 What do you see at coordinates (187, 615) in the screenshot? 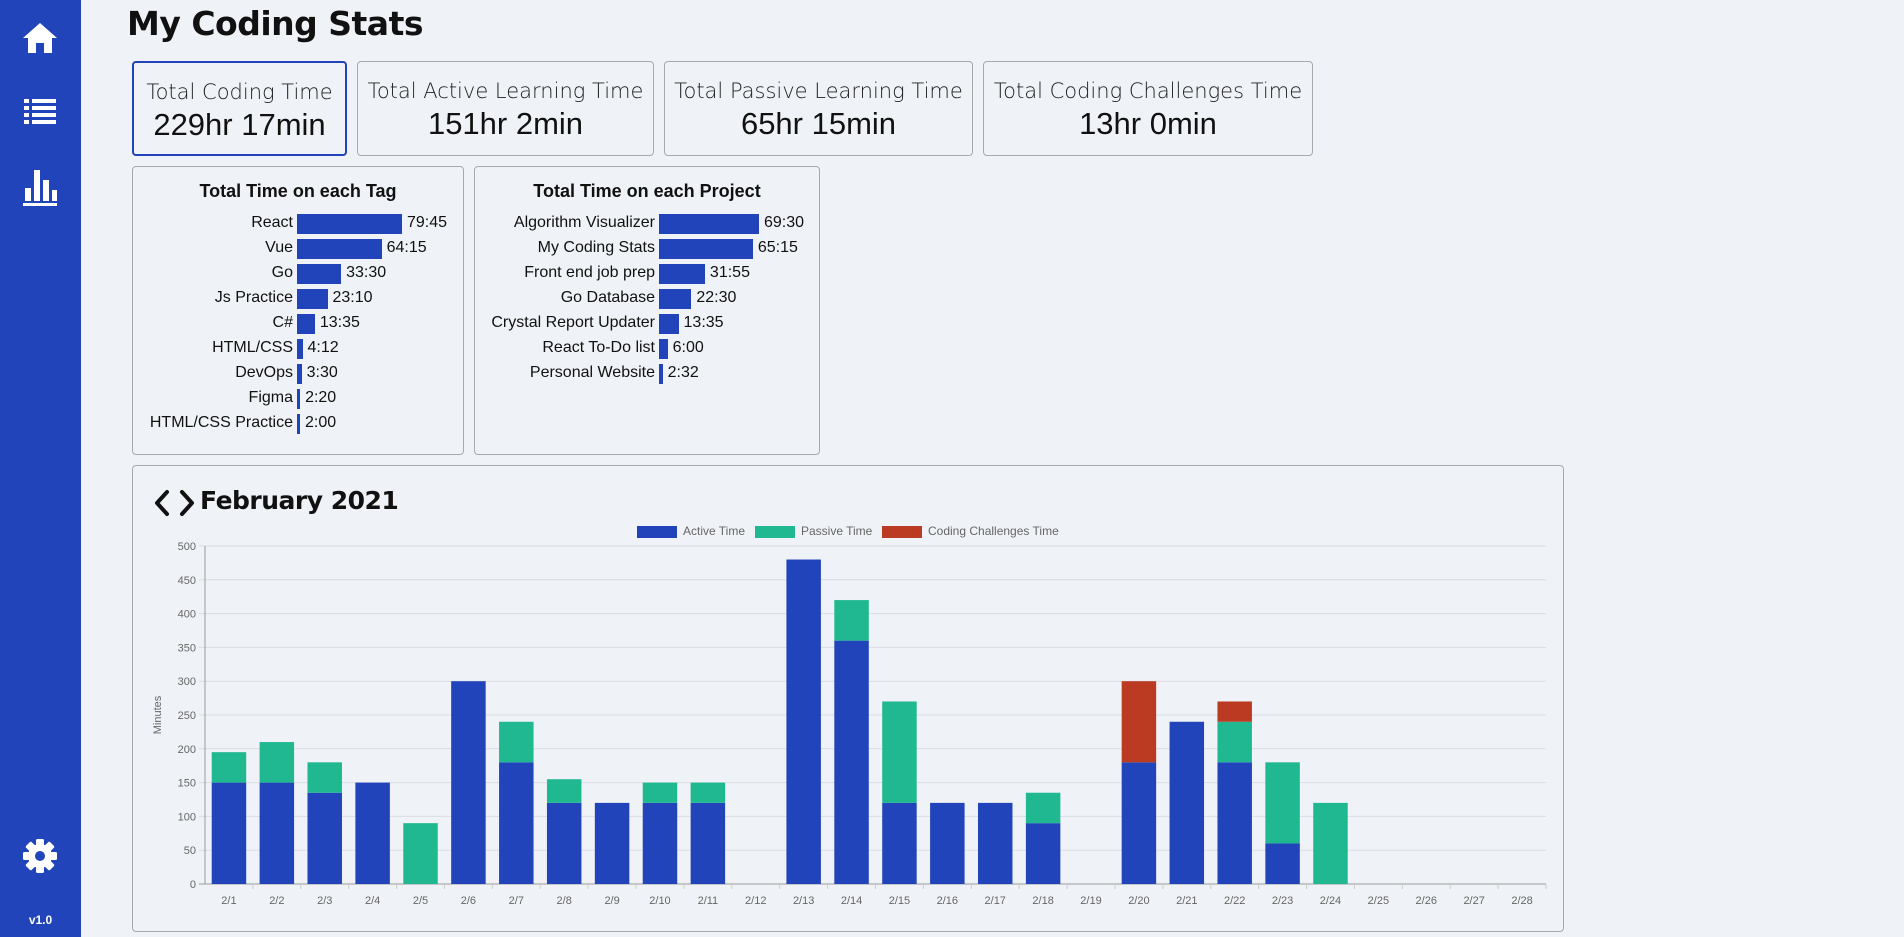
I see `y-tick-label: 400` at bounding box center [187, 615].